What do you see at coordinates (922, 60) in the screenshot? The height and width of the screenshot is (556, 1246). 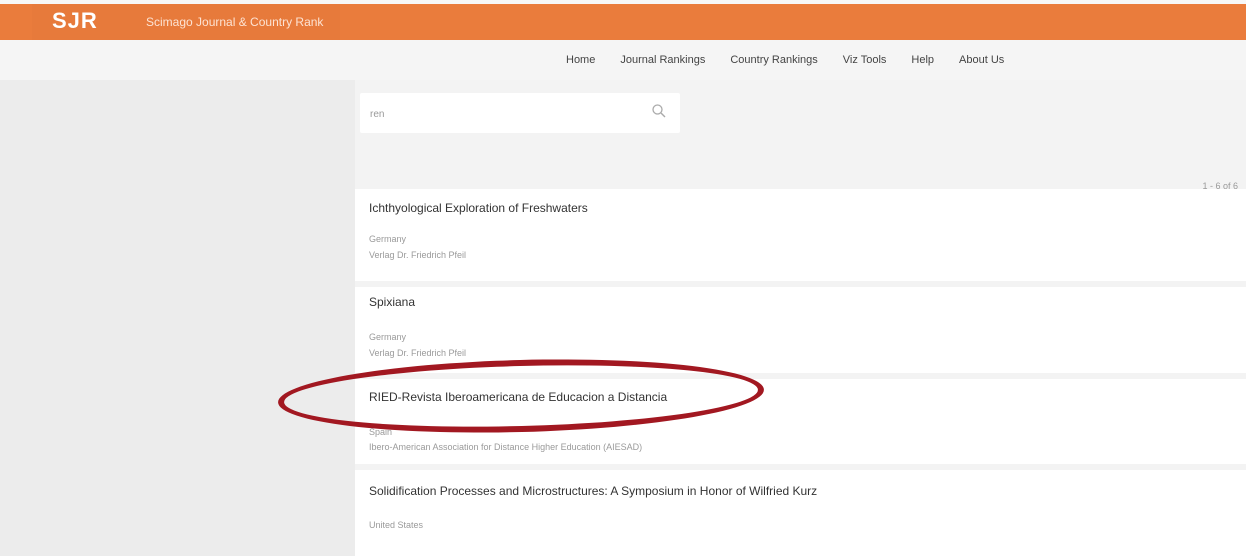 I see `nav-help: Help` at bounding box center [922, 60].